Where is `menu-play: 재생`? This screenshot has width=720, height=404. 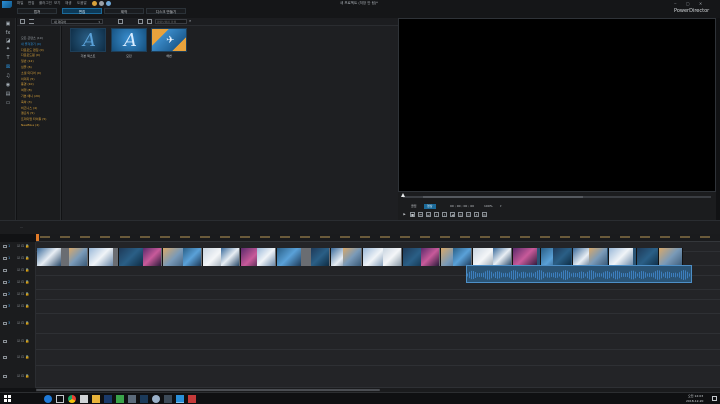 menu-play: 재생 is located at coordinates (68, 3).